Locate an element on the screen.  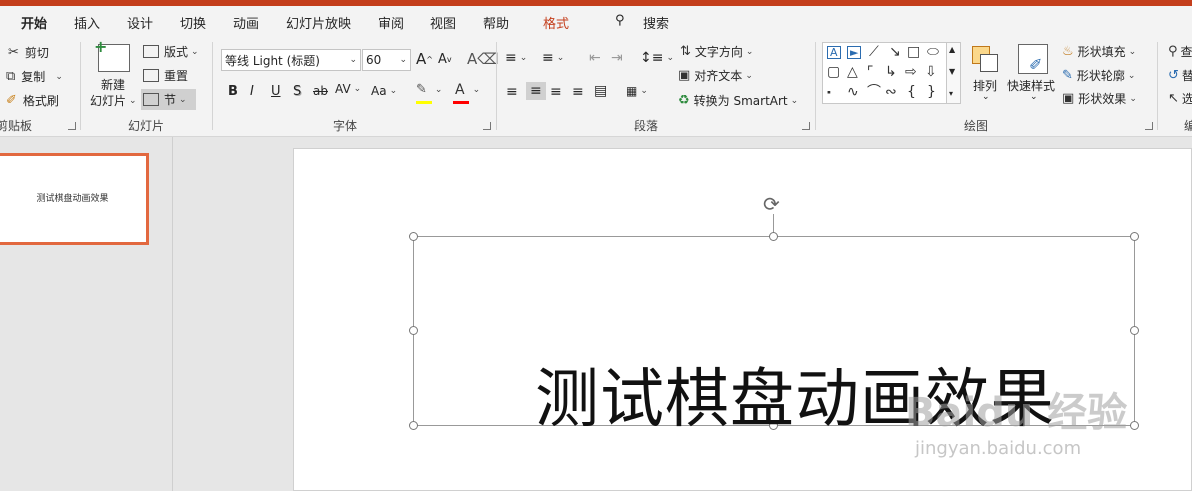
text-direction-button: ⇅ 文字方向 ⌄ is located at coordinates (716, 51).